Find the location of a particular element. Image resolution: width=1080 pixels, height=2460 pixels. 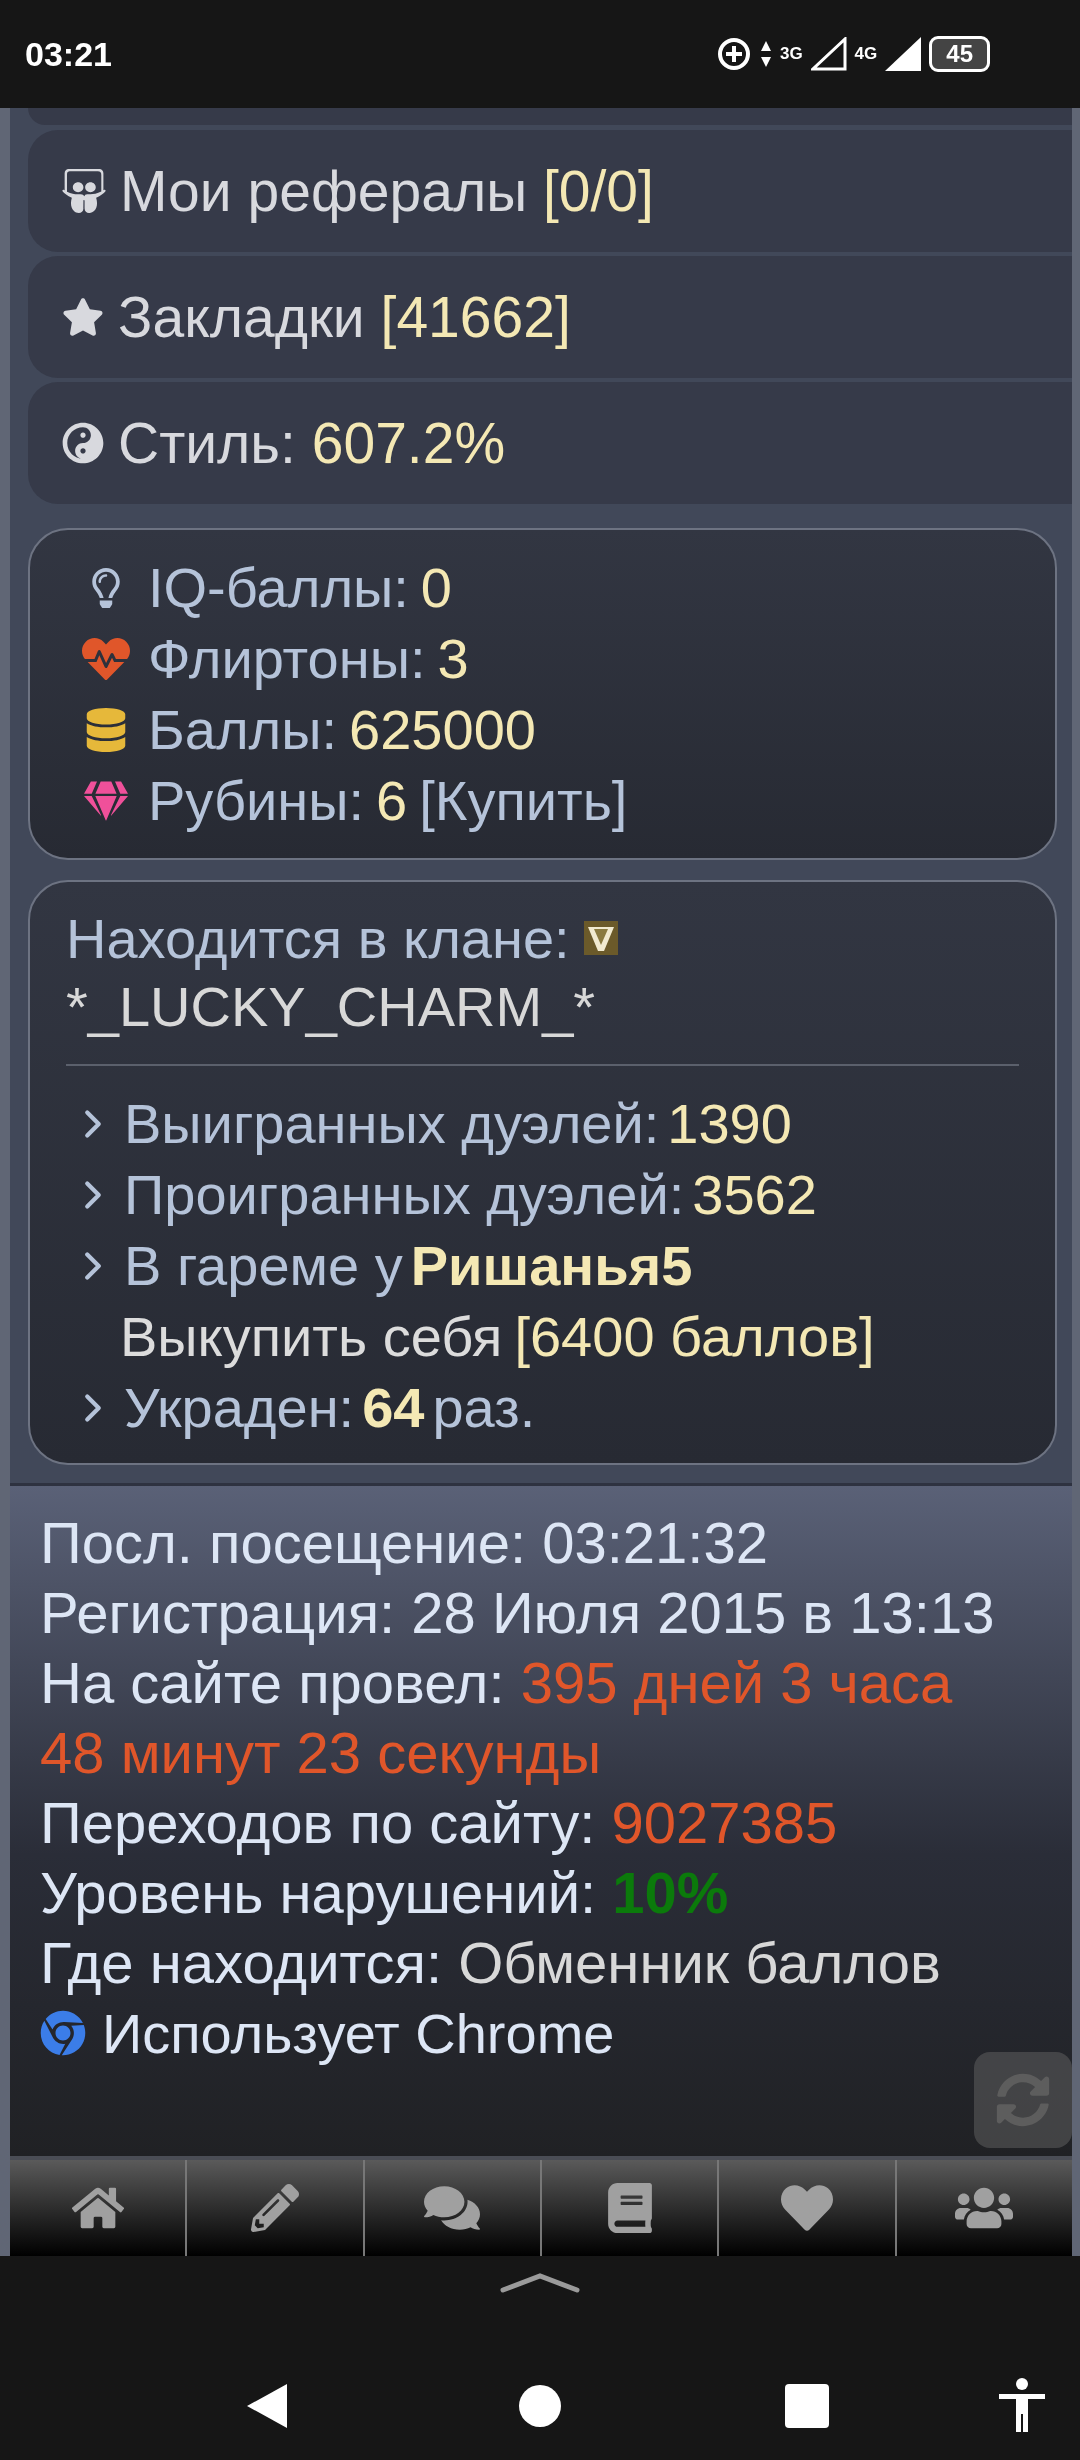

back-button is located at coordinates (267, 2406).